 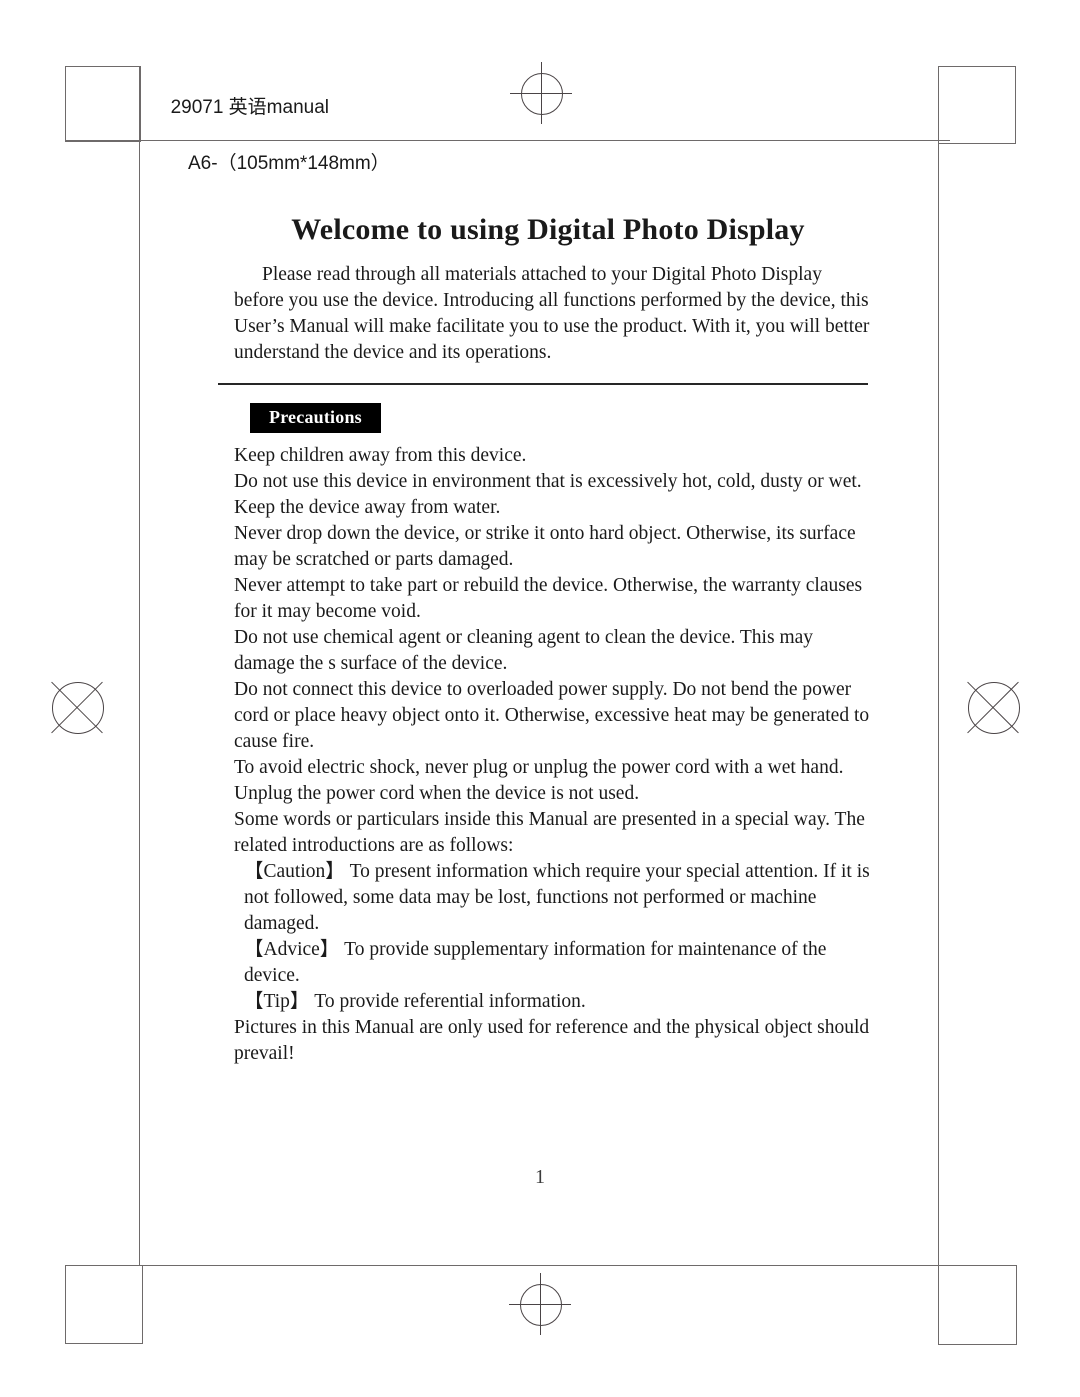 I want to click on horizontal-divider, so click(x=543, y=384).